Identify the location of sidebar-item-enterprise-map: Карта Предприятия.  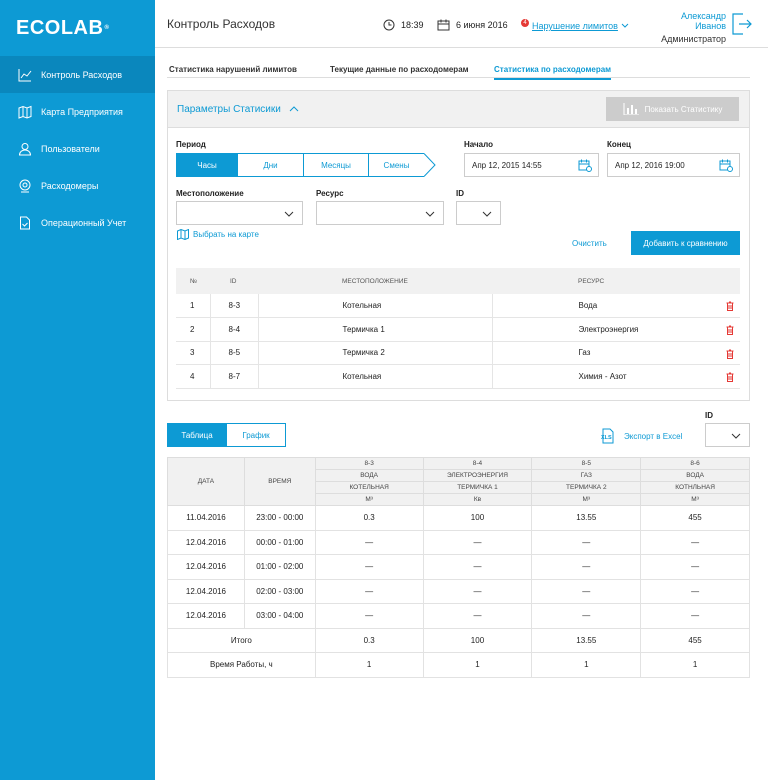
(77, 111).